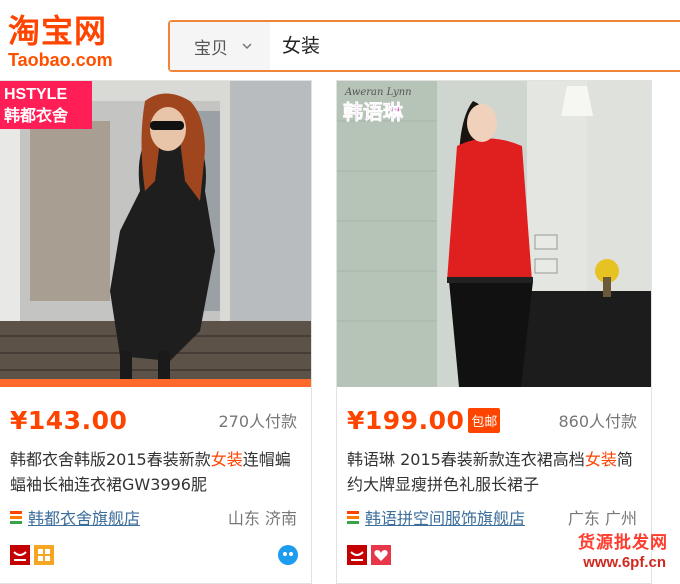 The width and height of the screenshot is (680, 584). I want to click on free-shipping-badge: 包邮, so click(484, 420).